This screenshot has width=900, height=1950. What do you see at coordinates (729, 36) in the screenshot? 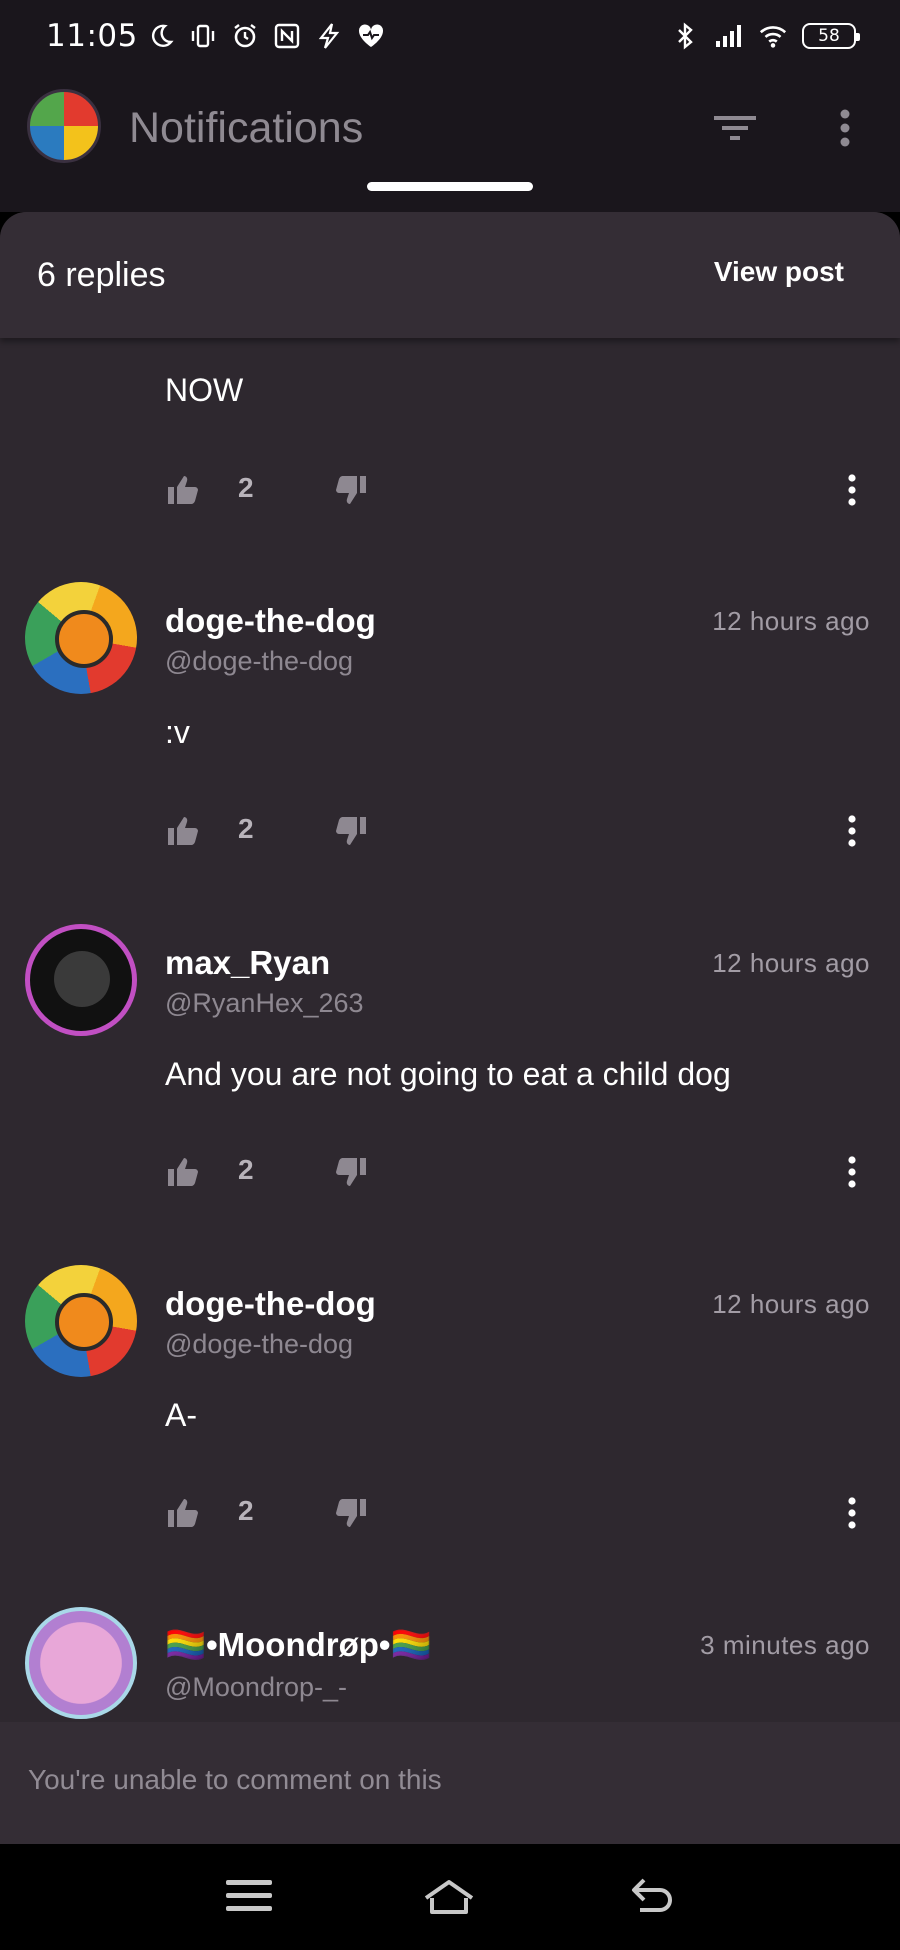
I see `signal-icon` at bounding box center [729, 36].